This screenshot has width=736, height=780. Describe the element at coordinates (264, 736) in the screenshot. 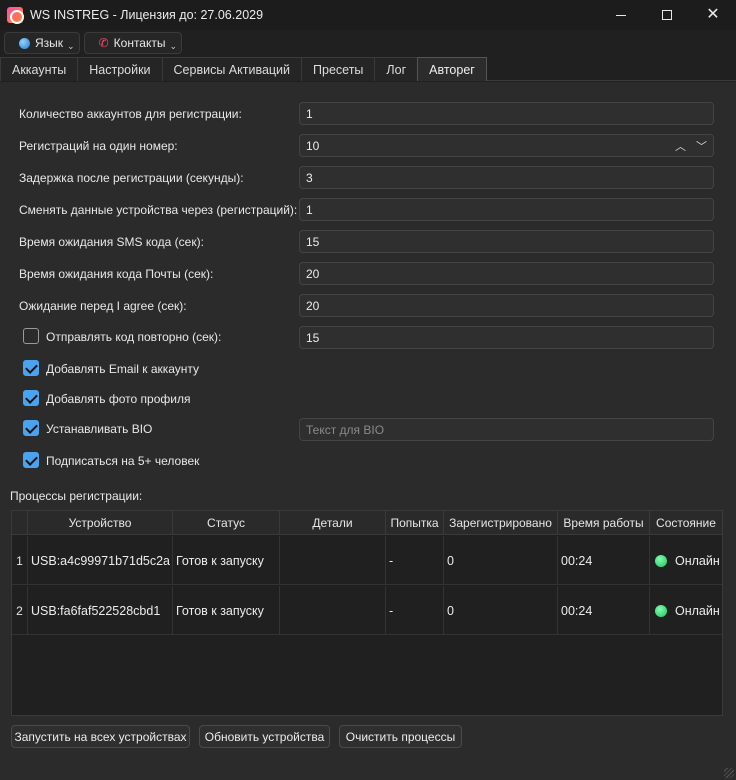

I see `refresh-devices-button: Обновить устройства` at that location.